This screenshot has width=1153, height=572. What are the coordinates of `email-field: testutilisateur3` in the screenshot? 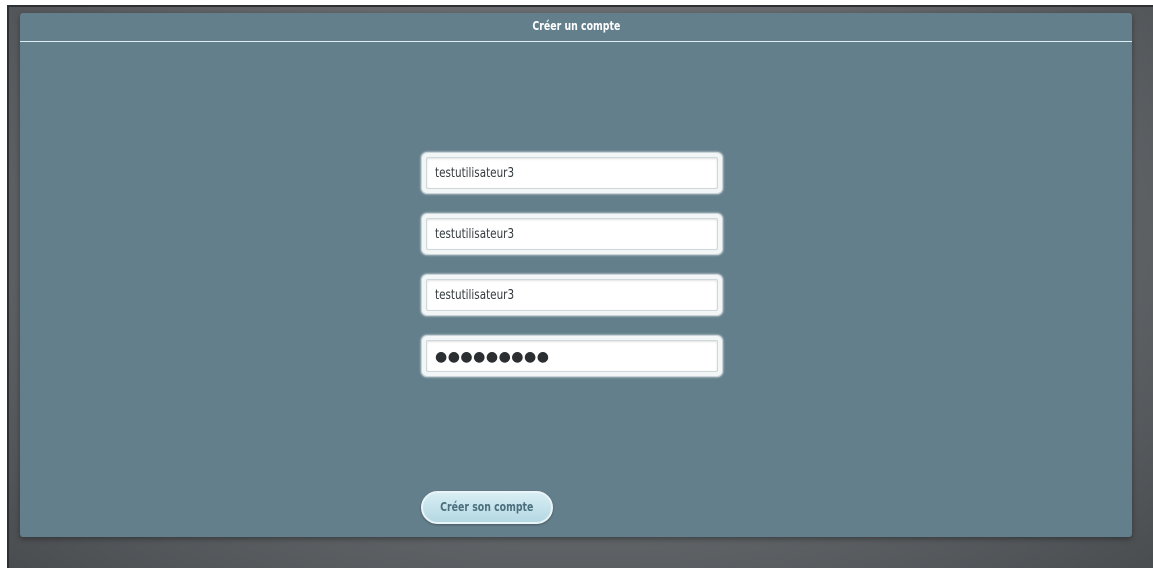 It's located at (572, 295).